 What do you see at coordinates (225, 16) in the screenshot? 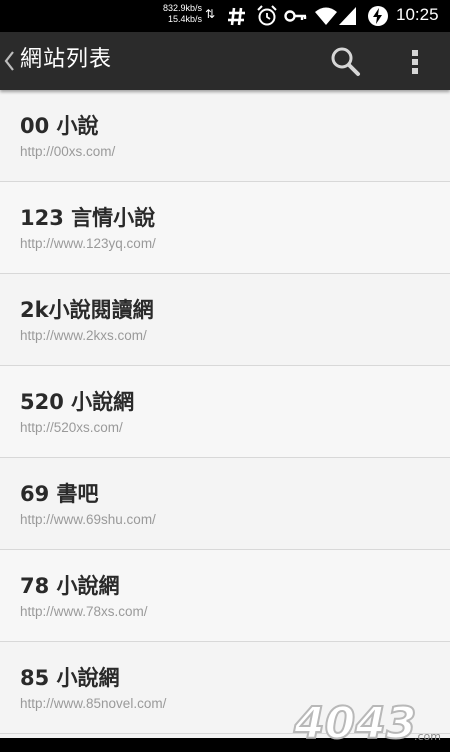
I see `status-bar: 832.9kb/s 15.4kb/s ⇅ 10:25` at bounding box center [225, 16].